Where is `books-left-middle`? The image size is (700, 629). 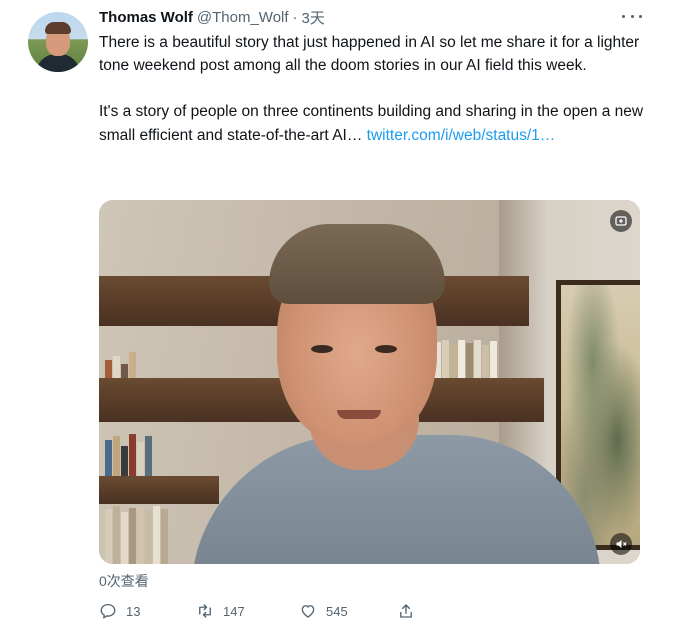 books-left-middle is located at coordinates (120, 364).